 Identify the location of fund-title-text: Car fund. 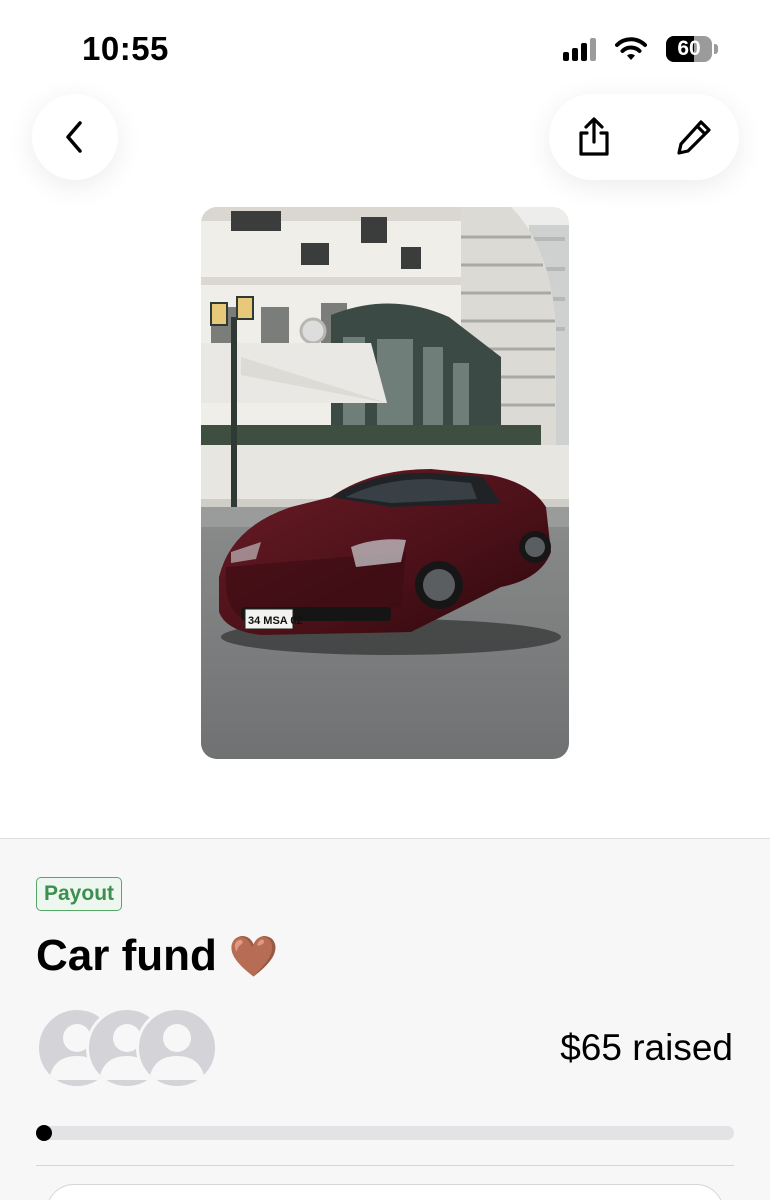
(126, 955).